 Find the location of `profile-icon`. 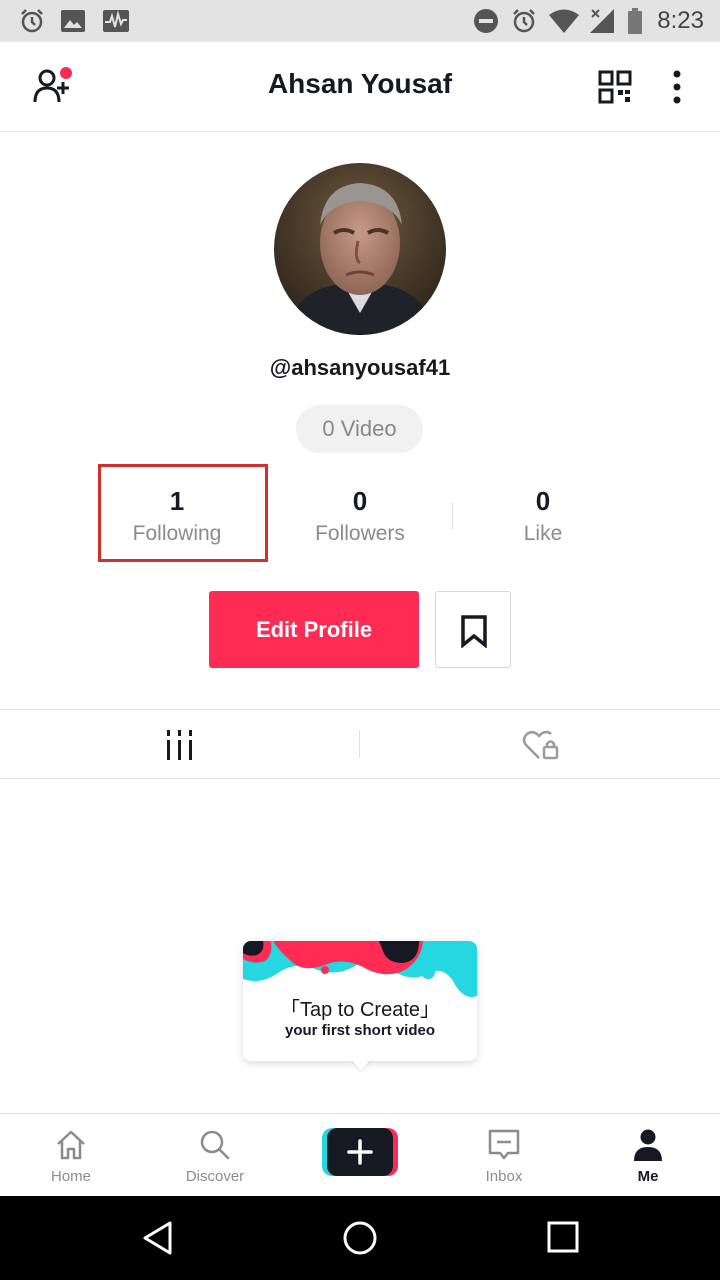

profile-icon is located at coordinates (648, 1145).